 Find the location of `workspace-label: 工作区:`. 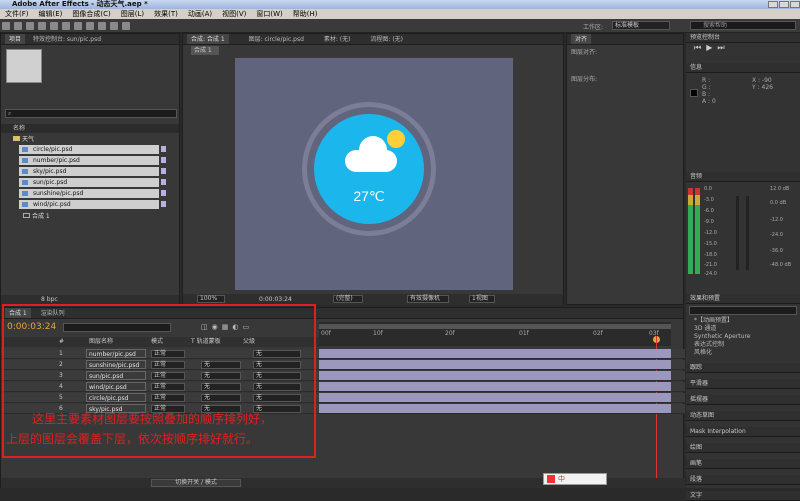

workspace-label: 工作区: is located at coordinates (593, 27).